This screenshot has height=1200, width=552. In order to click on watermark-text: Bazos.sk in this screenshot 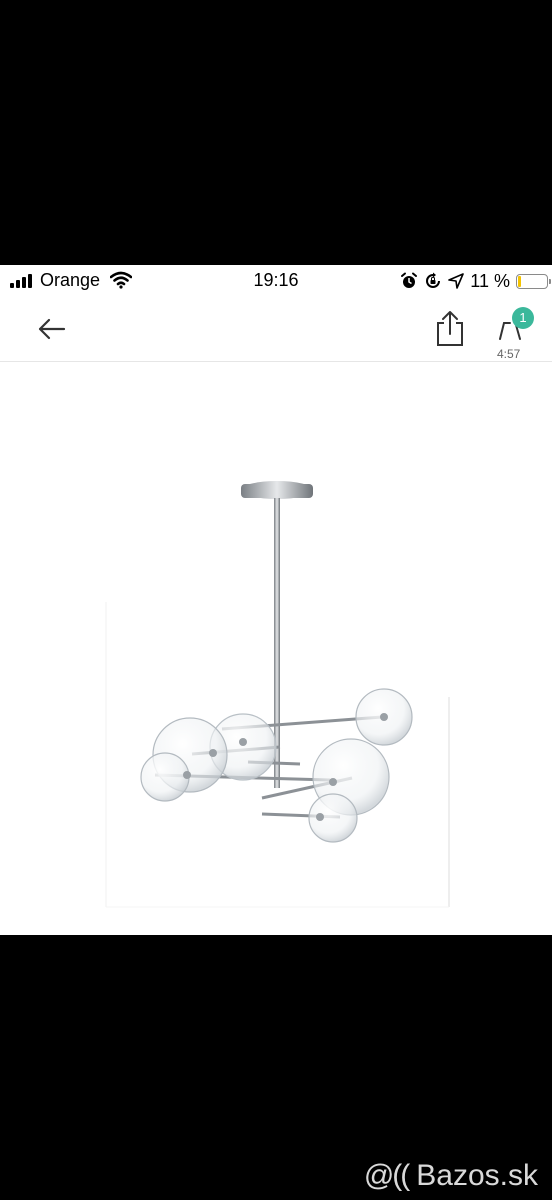, I will do `click(477, 1175)`.